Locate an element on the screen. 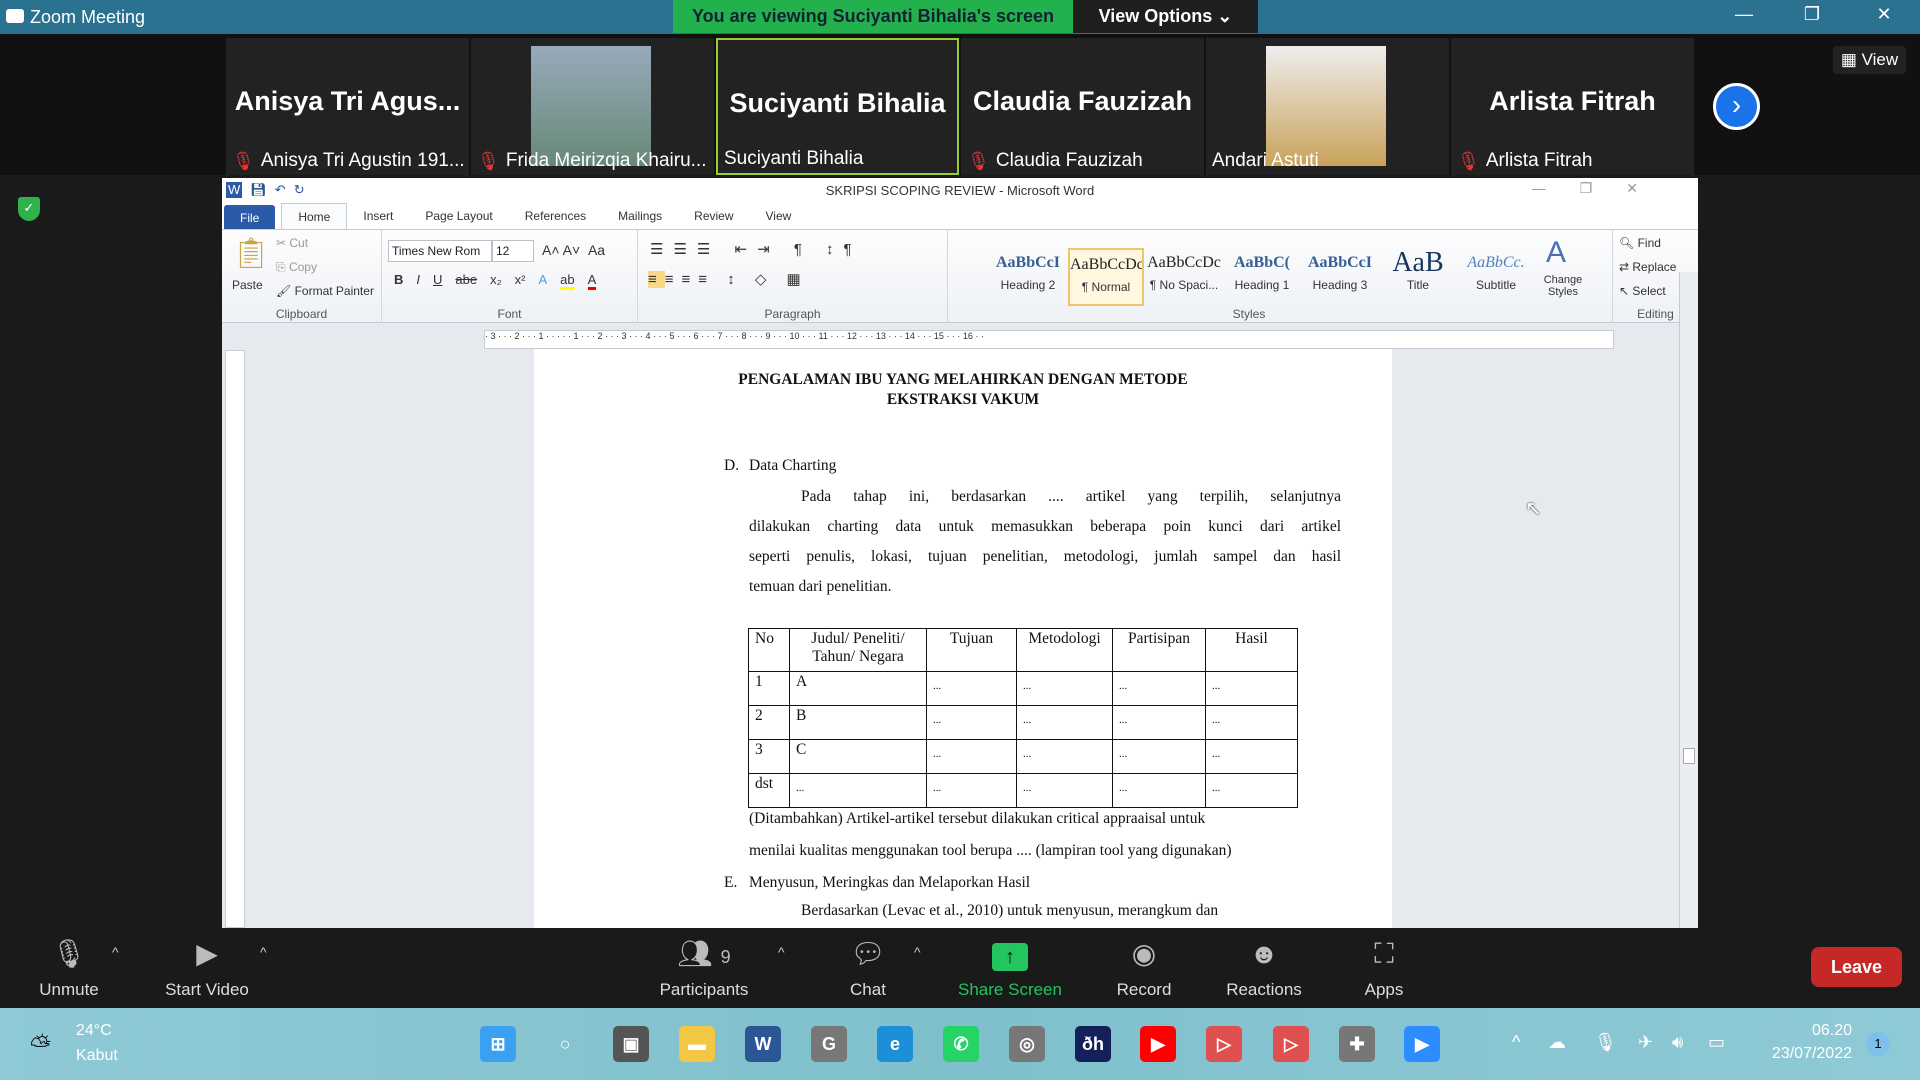 This screenshot has width=1920, height=1080. word-minimize-button: — is located at coordinates (1539, 188).